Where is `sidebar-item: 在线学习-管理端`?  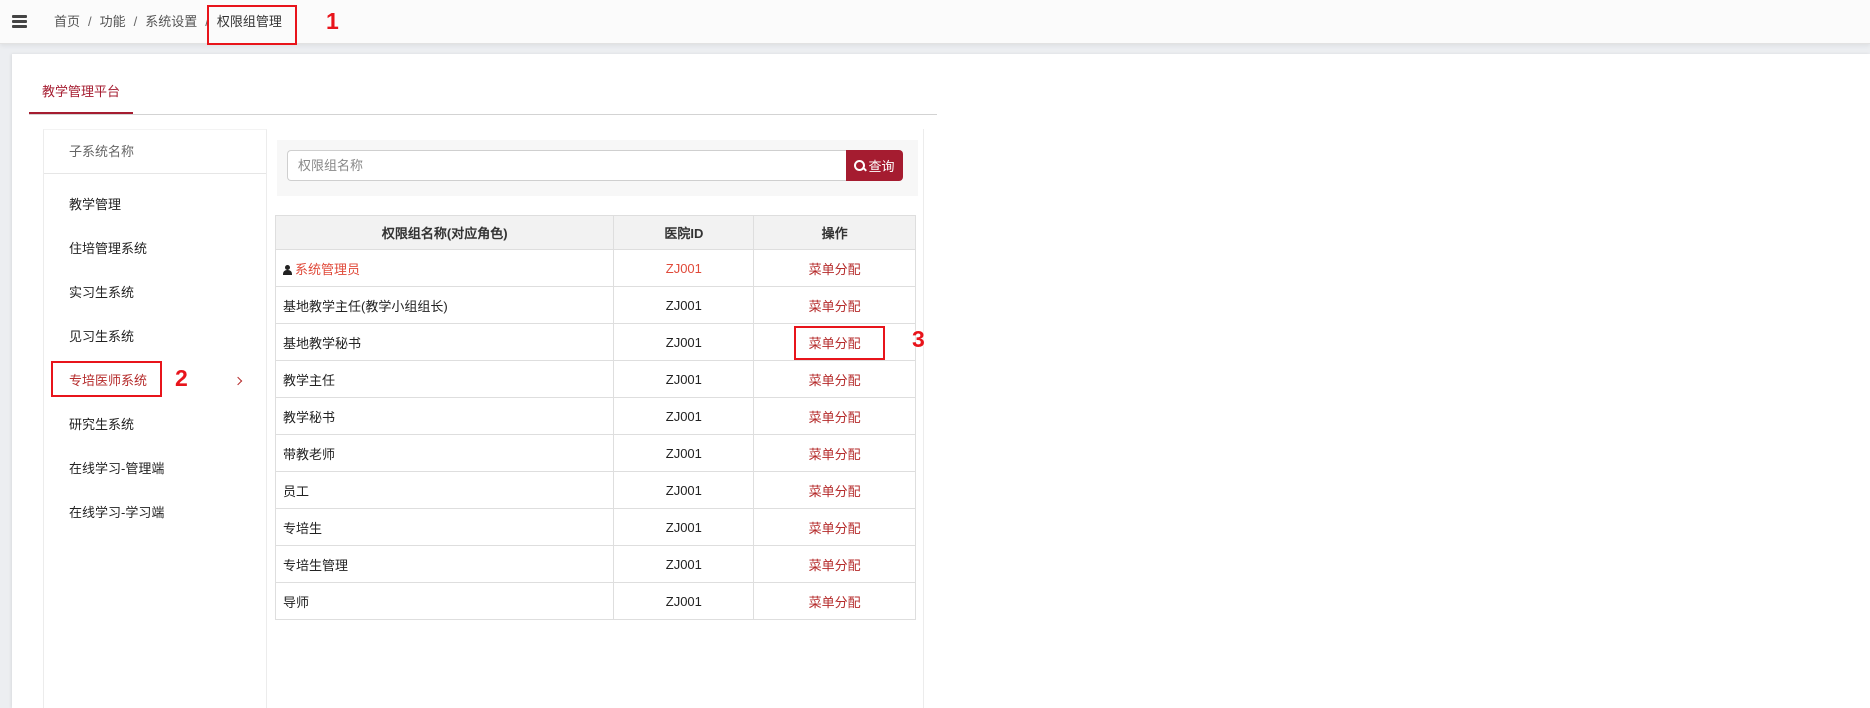 sidebar-item: 在线学习-管理端 is located at coordinates (155, 469).